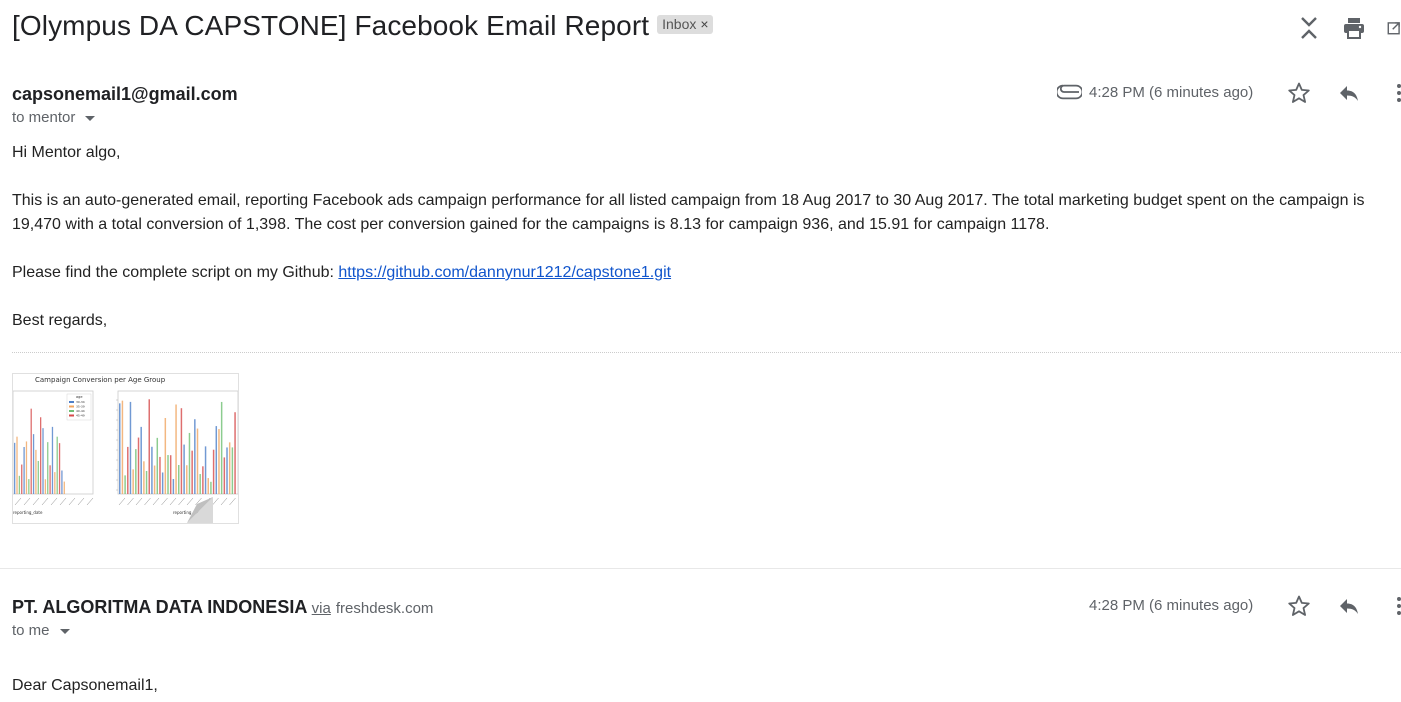  What do you see at coordinates (1309, 28) in the screenshot?
I see `collapse-icon` at bounding box center [1309, 28].